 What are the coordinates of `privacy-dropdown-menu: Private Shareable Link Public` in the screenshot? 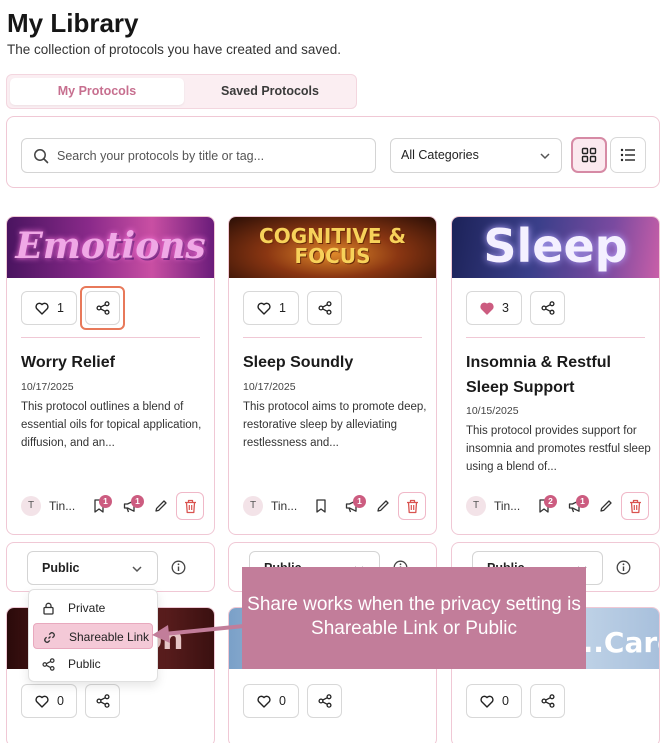 It's located at (93, 635).